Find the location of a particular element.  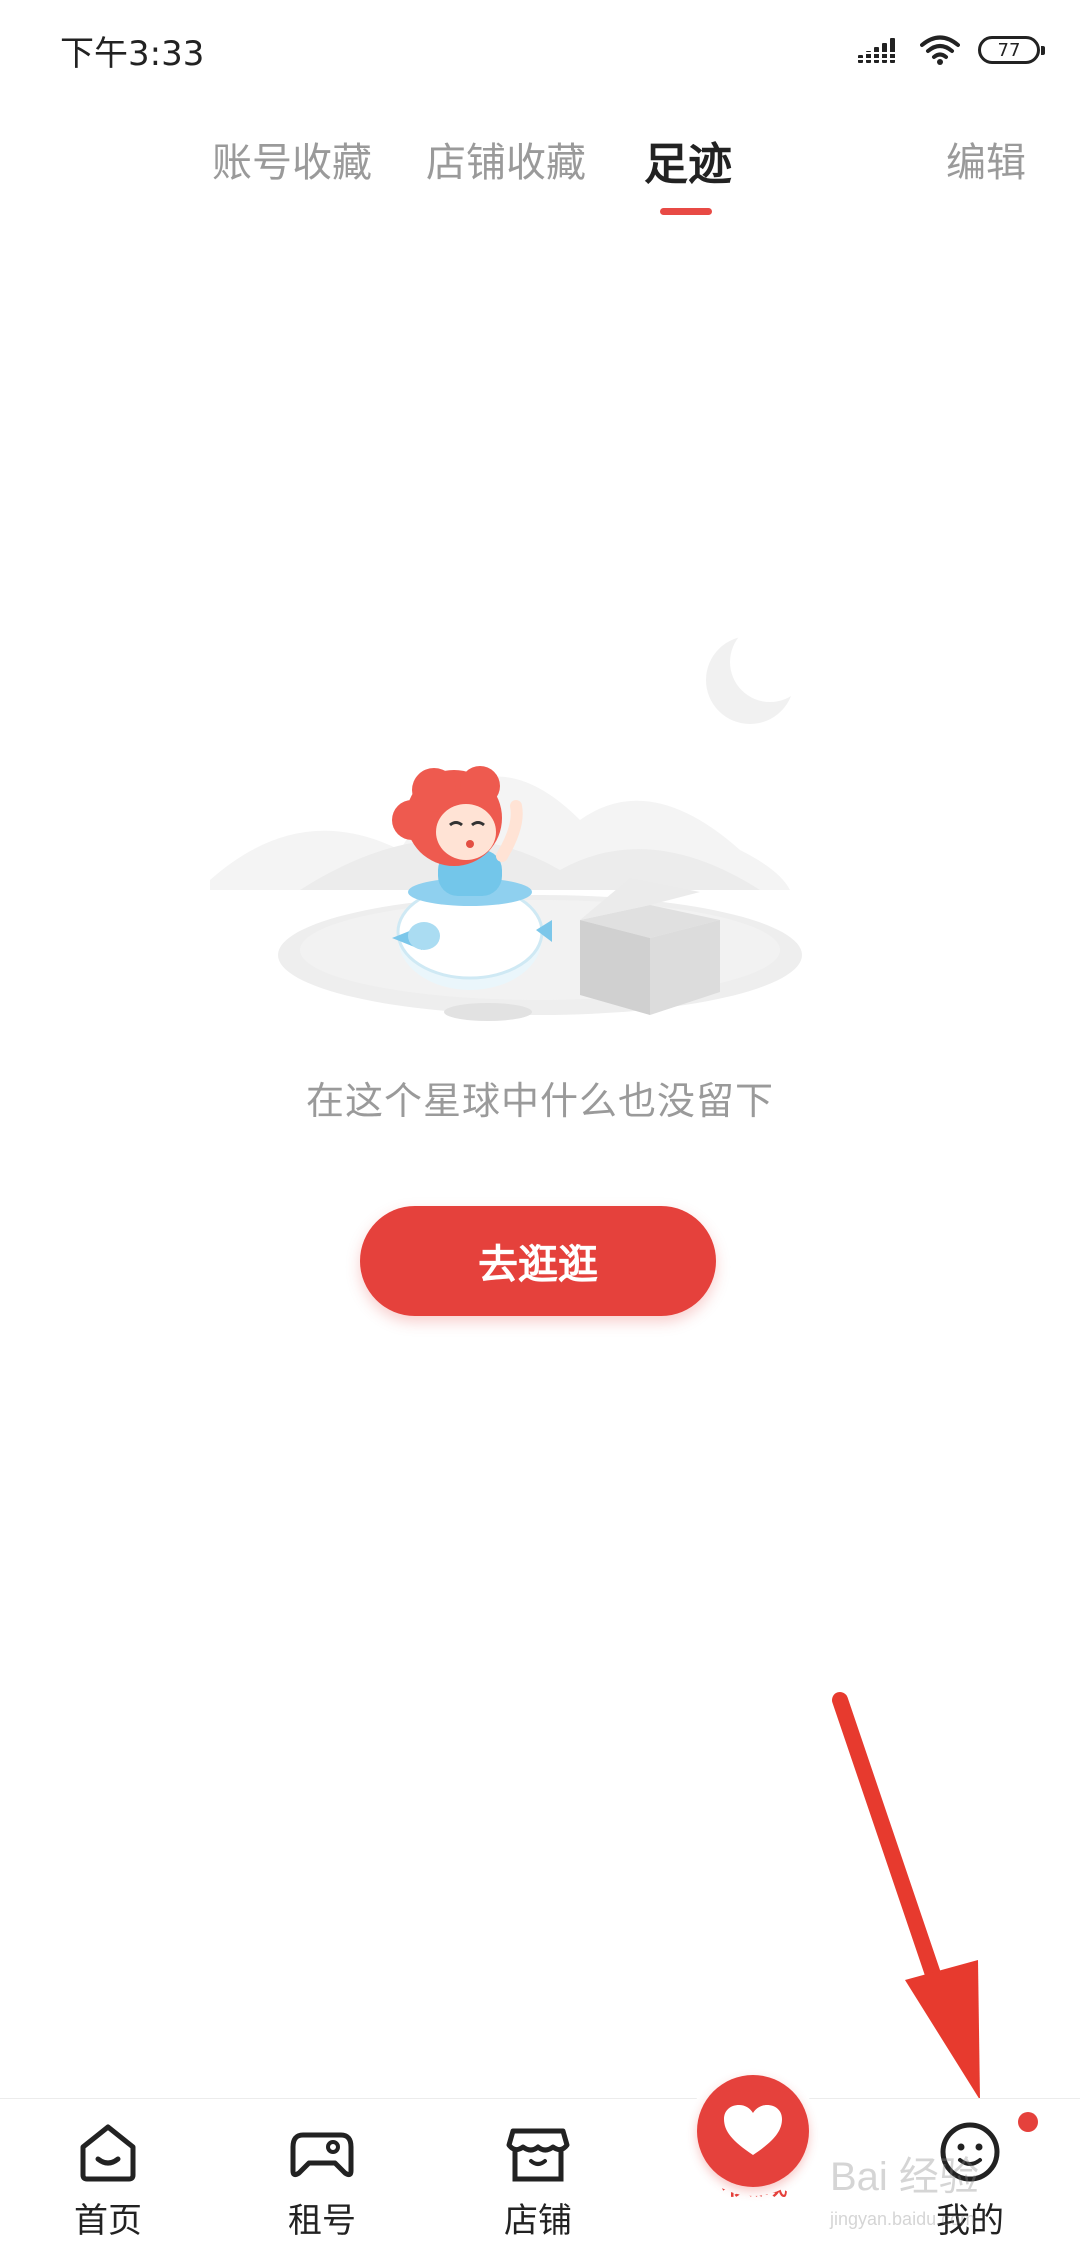

nav-item-home: 首页 is located at coordinates (108, 2179).